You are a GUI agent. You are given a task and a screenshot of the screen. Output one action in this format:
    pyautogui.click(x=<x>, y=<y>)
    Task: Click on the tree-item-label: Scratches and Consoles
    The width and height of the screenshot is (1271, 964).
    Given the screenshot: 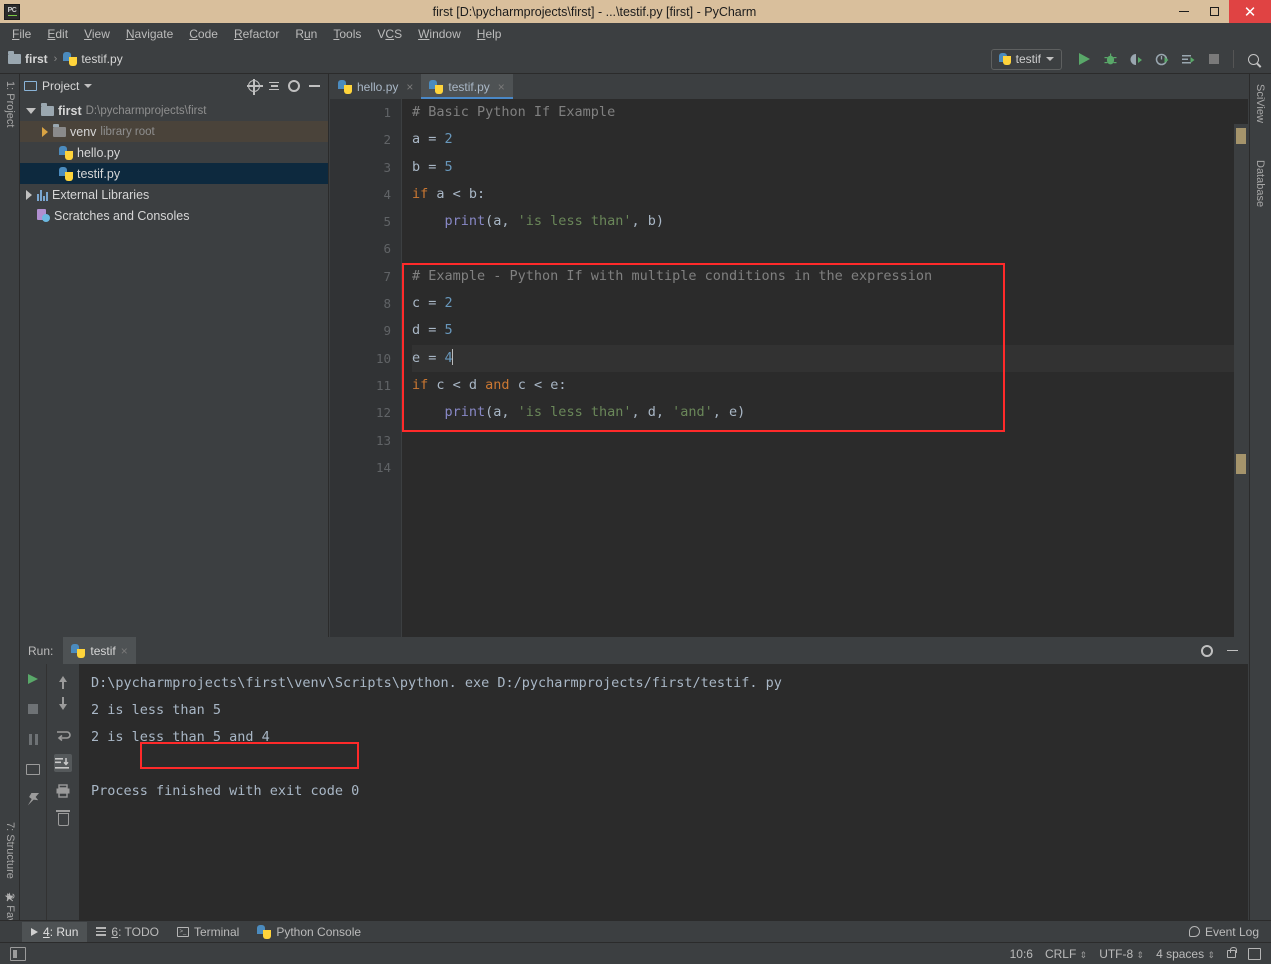 What is the action you would take?
    pyautogui.click(x=122, y=215)
    